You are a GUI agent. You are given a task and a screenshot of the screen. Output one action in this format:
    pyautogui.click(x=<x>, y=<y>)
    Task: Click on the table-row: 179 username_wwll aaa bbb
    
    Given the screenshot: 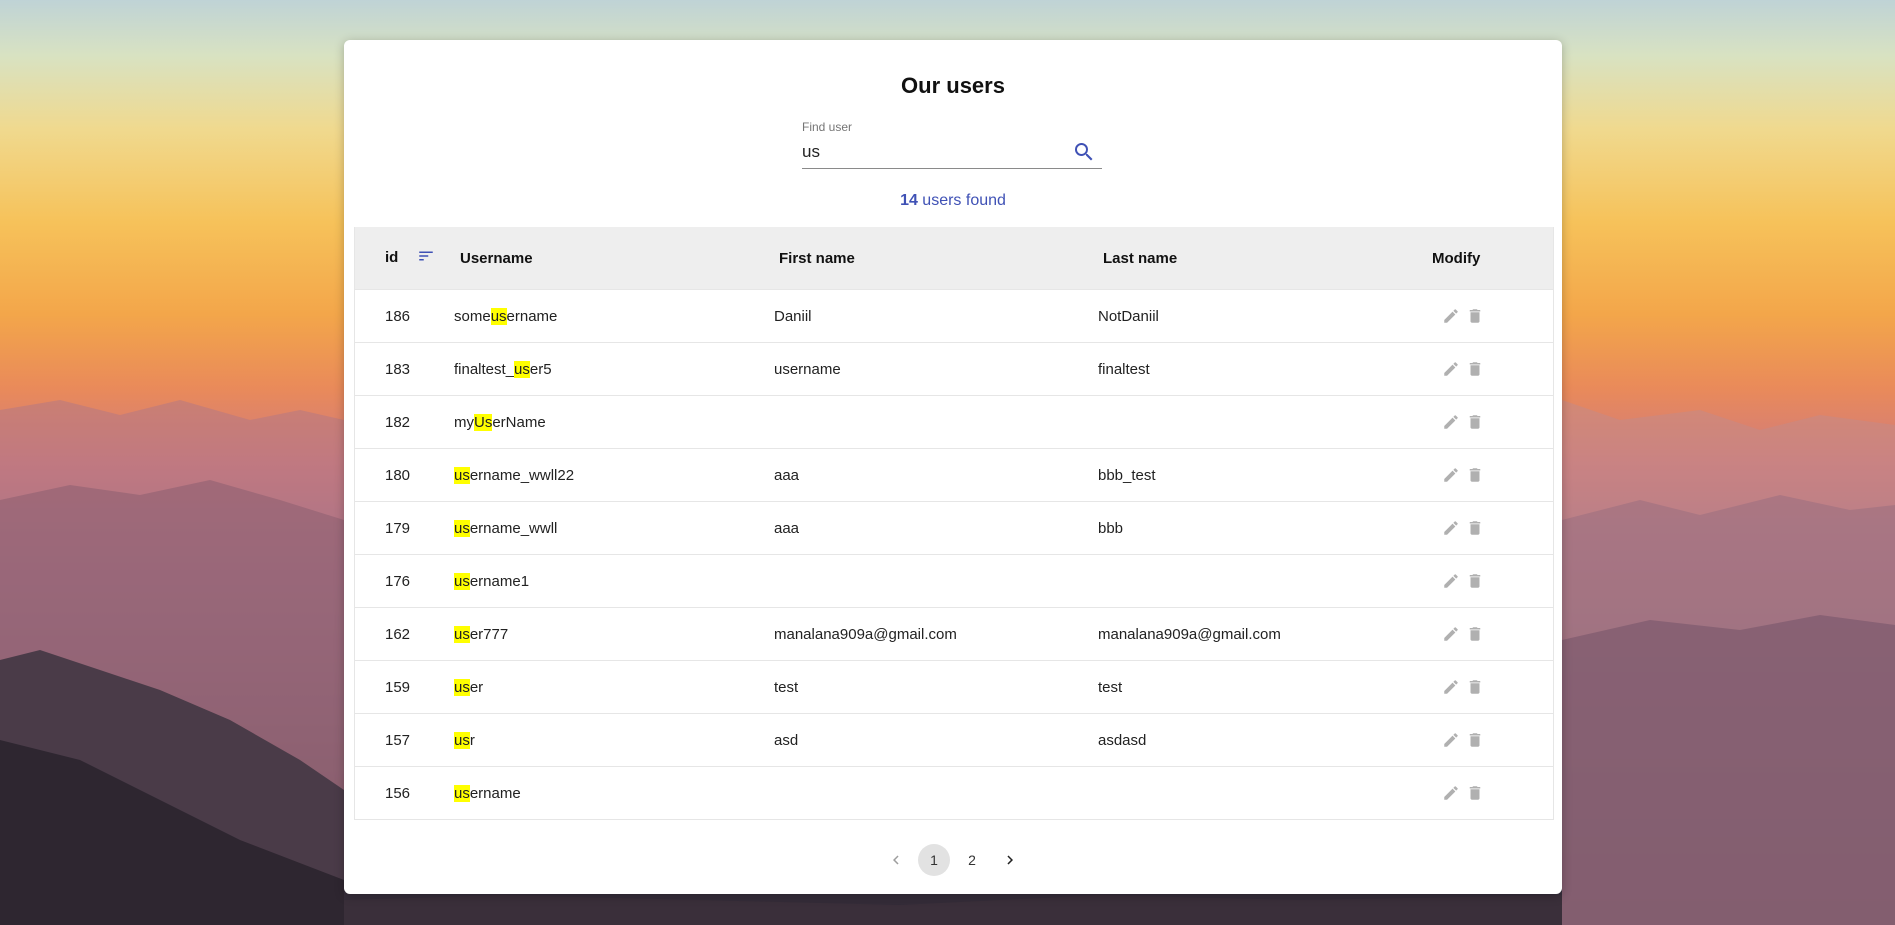 What is the action you would take?
    pyautogui.click(x=954, y=527)
    